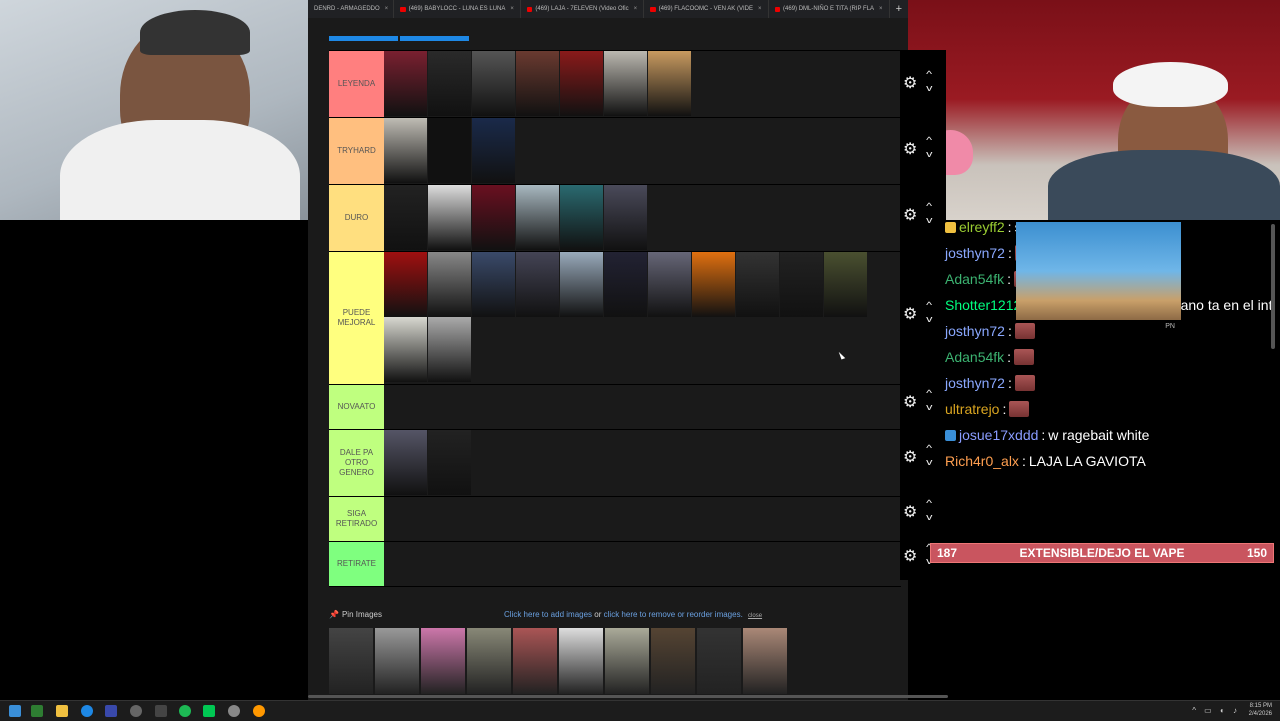 This screenshot has width=1280, height=721. Describe the element at coordinates (983, 305) in the screenshot. I see `chat-username: Shotter1212` at that location.